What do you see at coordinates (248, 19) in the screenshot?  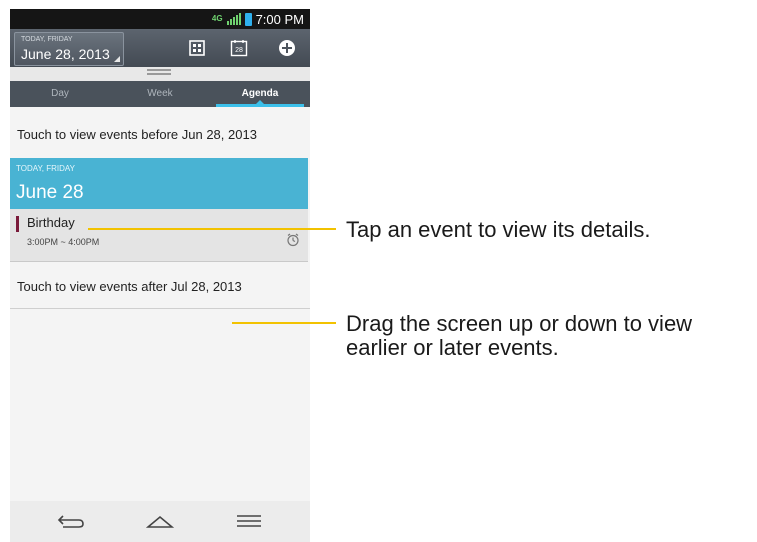 I see `battery-icon` at bounding box center [248, 19].